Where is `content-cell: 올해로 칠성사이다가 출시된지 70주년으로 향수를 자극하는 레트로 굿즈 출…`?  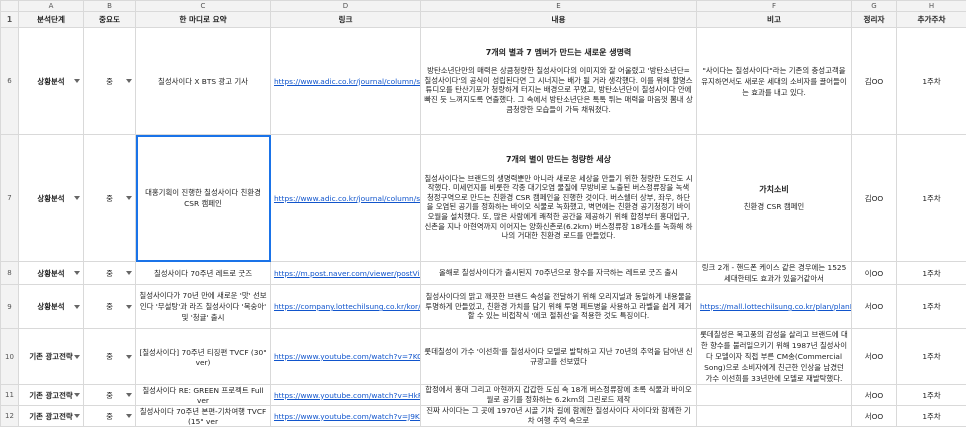 content-cell: 올해로 칠성사이다가 출시된지 70주년으로 향수를 자극하는 레트로 굿즈 출… is located at coordinates (559, 273).